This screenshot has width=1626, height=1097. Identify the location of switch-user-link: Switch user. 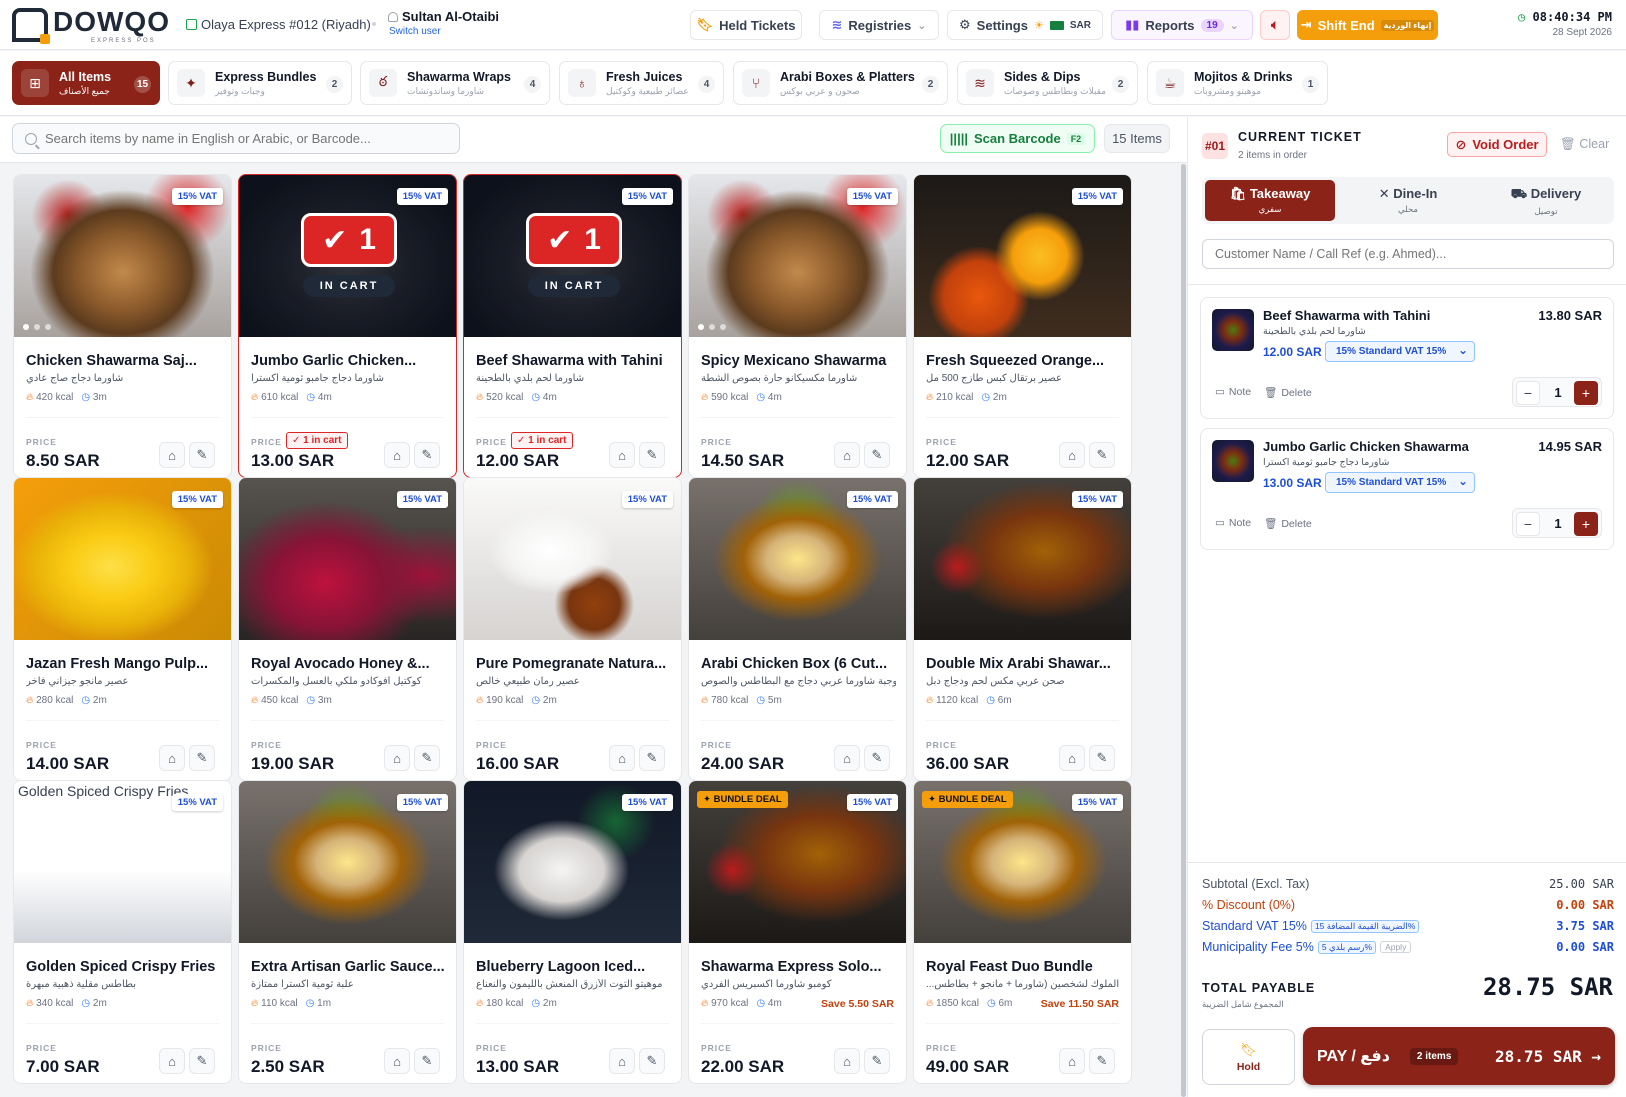
(443, 31).